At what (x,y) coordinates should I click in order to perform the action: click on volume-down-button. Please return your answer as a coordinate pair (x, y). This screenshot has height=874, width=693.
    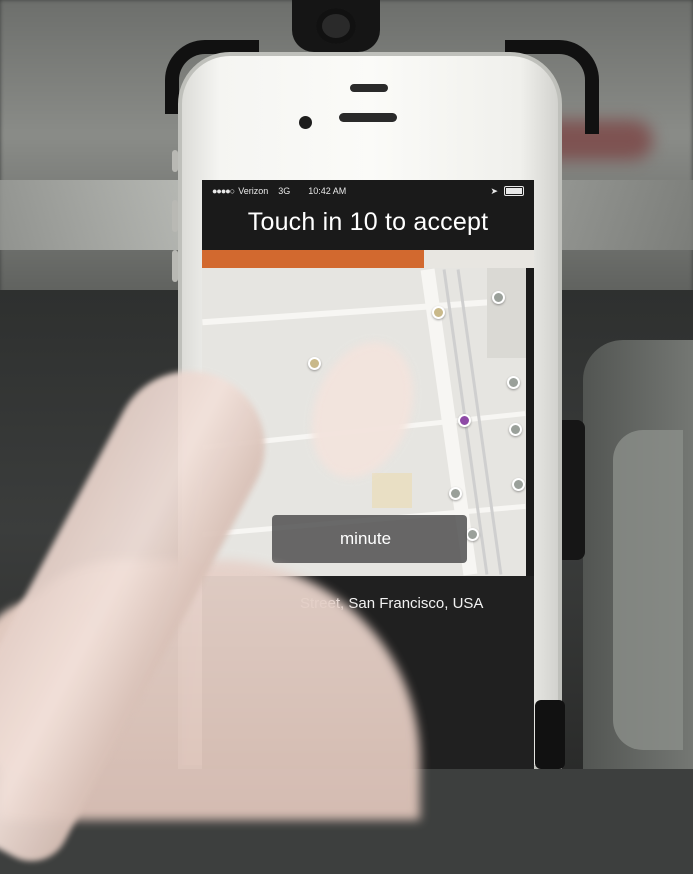
    Looking at the image, I should click on (175, 266).